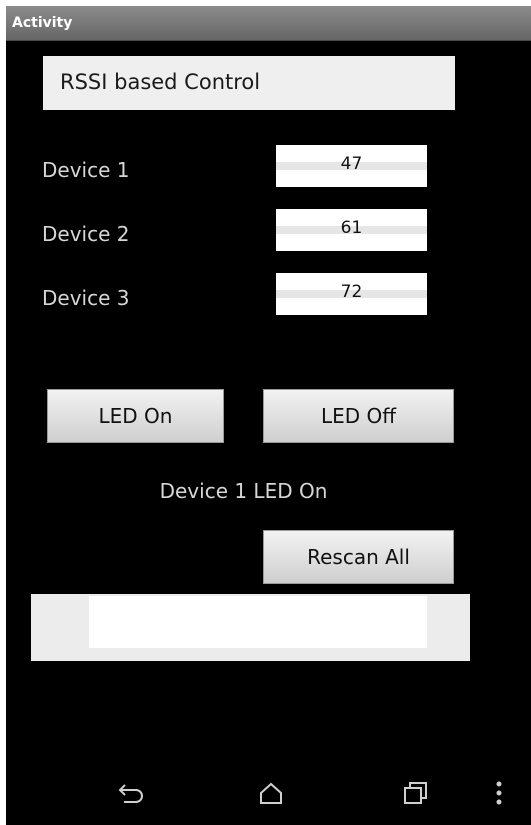  Describe the element at coordinates (351, 294) in the screenshot. I see `device-3-value-field: 72` at that location.